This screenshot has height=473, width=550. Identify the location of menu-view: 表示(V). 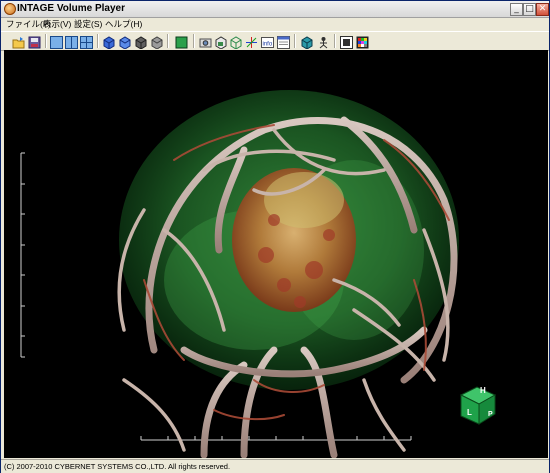
(57, 24).